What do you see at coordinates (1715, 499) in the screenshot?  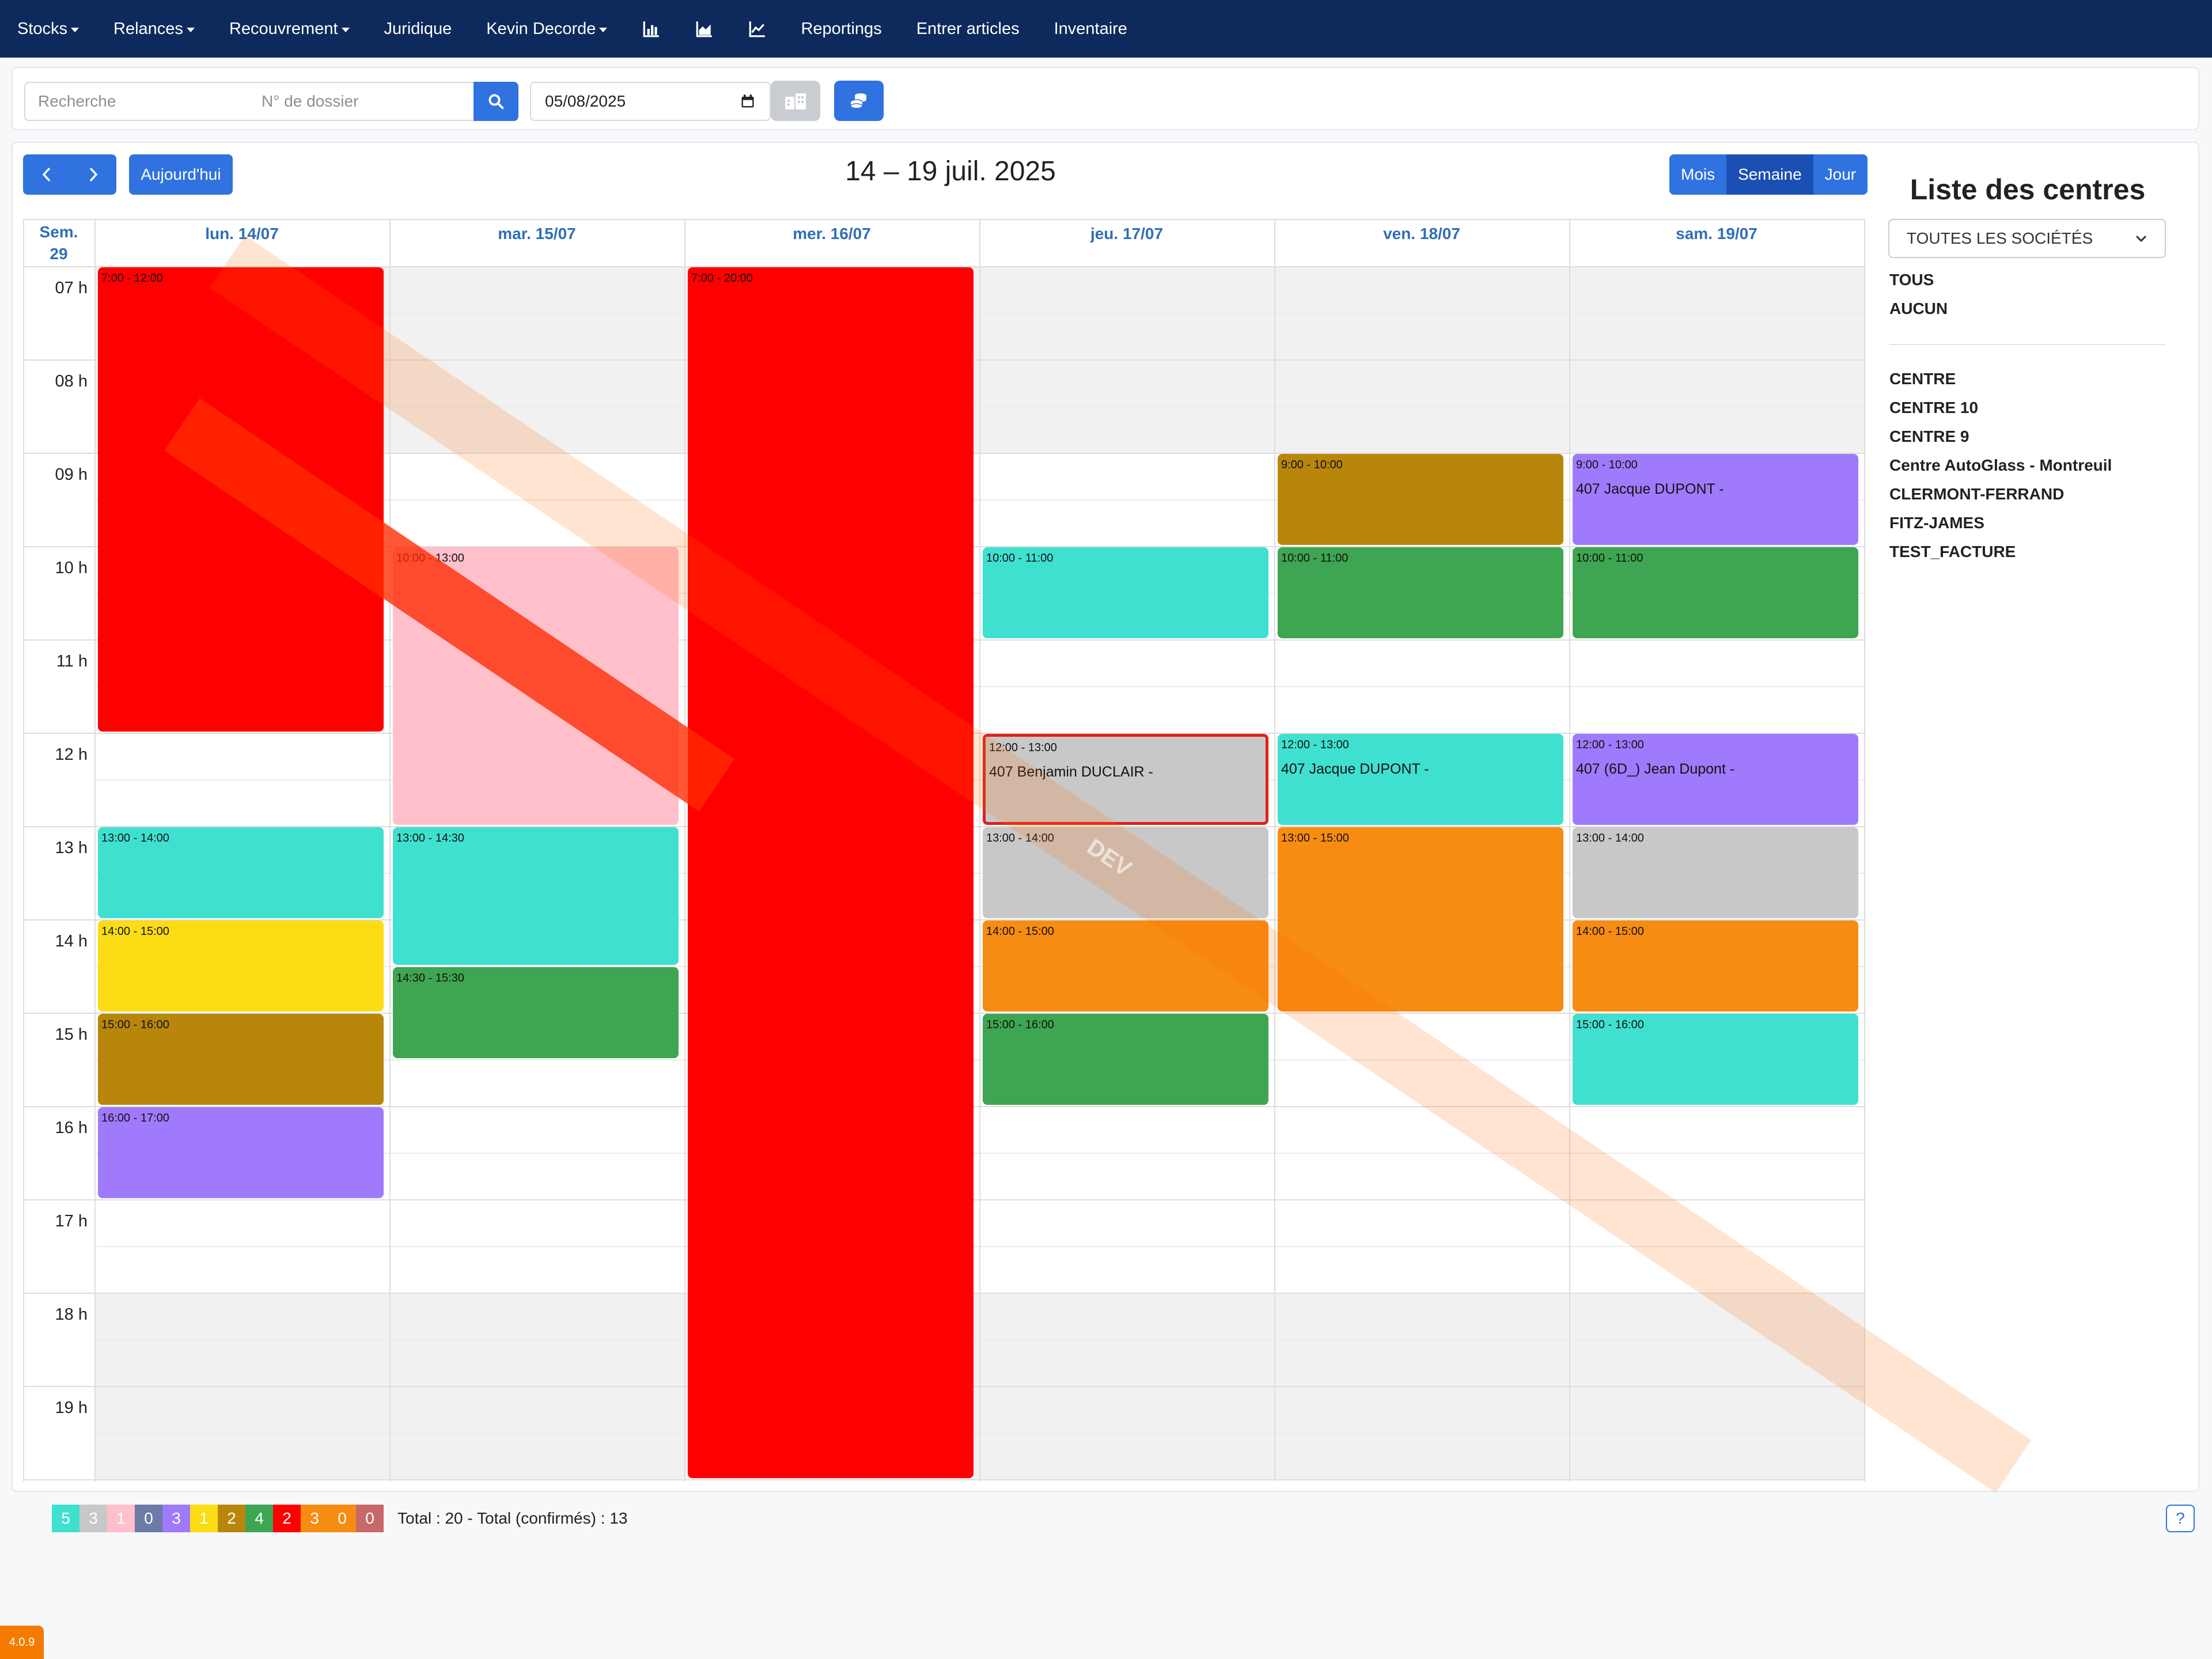 I see `calendar-event: 9:00 - 10:00 407 Jacque DUPONT -` at bounding box center [1715, 499].